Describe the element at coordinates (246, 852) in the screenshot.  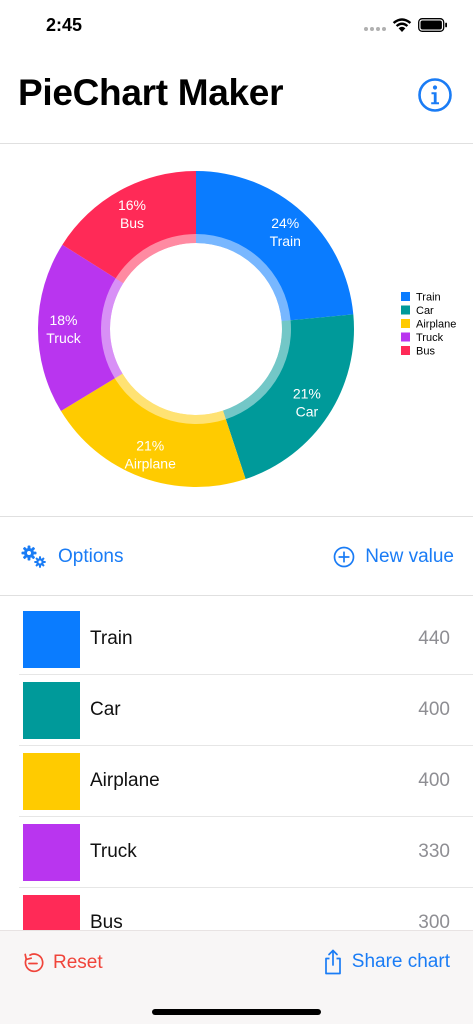
I see `list-item: Truck 330` at that location.